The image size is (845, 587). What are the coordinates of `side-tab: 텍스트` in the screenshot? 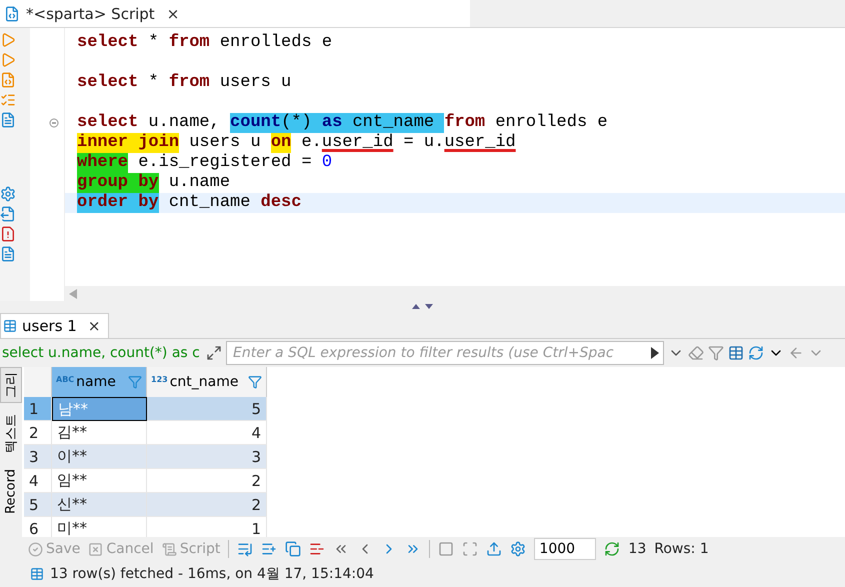 It's located at (11, 433).